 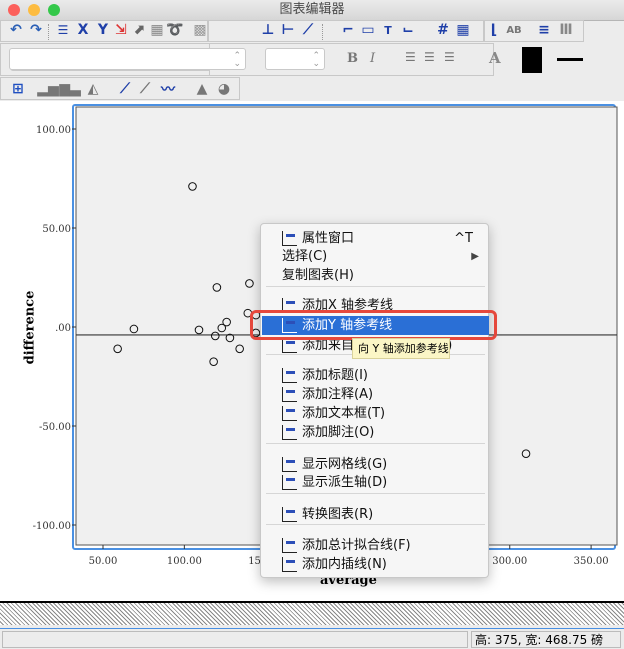 What do you see at coordinates (375, 514) in the screenshot?
I see `menu-item-transpose-chart: 转换图表(R)` at bounding box center [375, 514].